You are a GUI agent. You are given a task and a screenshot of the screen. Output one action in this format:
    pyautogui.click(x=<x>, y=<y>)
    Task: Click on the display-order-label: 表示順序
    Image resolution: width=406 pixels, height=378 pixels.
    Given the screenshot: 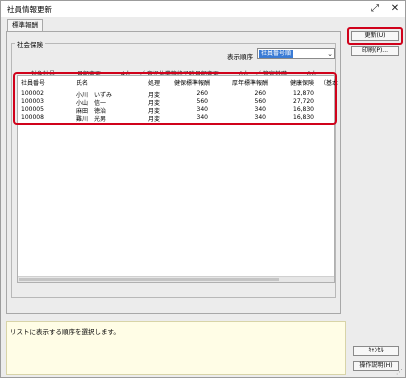 What is the action you would take?
    pyautogui.click(x=240, y=57)
    